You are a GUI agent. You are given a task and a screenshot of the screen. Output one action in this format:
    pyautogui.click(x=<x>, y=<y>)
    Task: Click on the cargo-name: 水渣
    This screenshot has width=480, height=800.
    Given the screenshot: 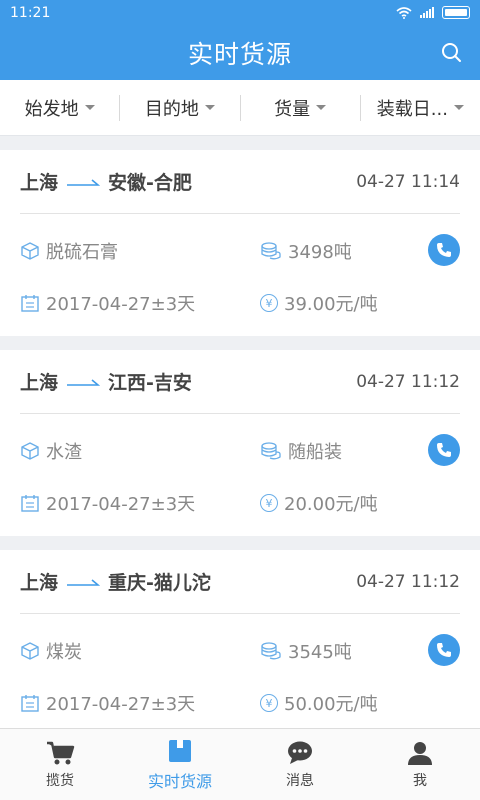 What is the action you would take?
    pyautogui.click(x=64, y=452)
    